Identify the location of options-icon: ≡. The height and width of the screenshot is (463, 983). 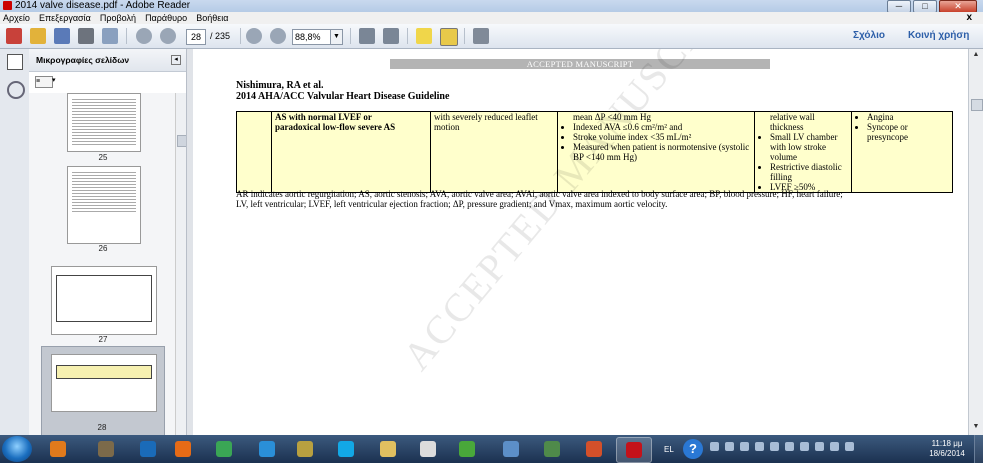
(44, 82).